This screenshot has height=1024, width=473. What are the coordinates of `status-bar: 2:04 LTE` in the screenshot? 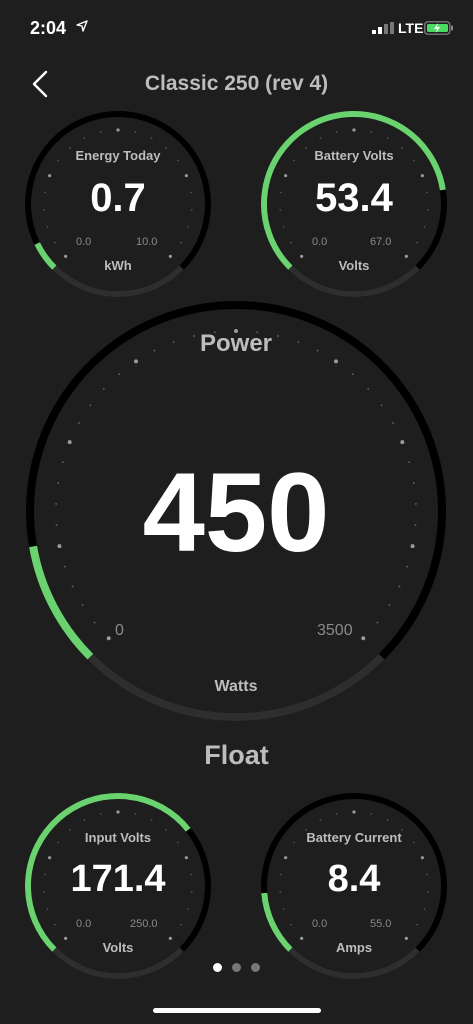 It's located at (236, 28).